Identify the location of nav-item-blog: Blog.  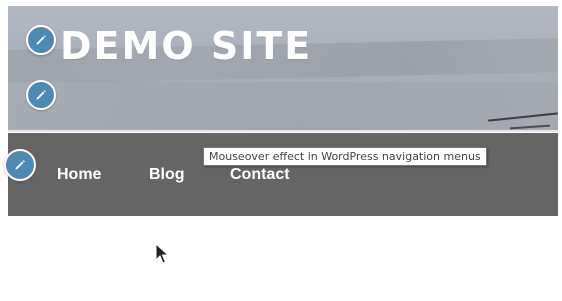
(167, 175).